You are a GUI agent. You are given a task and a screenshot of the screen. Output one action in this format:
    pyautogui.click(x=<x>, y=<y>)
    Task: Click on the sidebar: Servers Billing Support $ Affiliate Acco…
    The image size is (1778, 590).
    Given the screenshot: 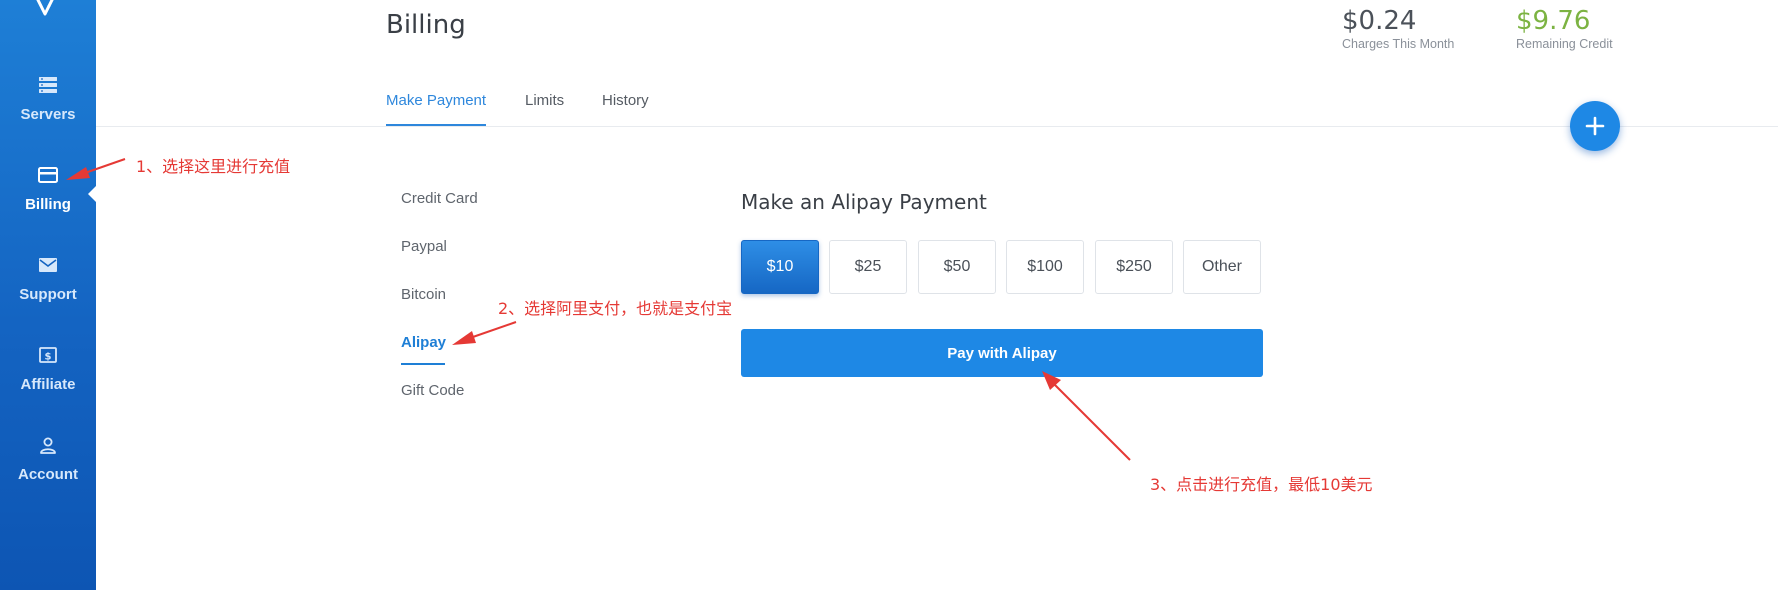 What is the action you would take?
    pyautogui.click(x=48, y=295)
    